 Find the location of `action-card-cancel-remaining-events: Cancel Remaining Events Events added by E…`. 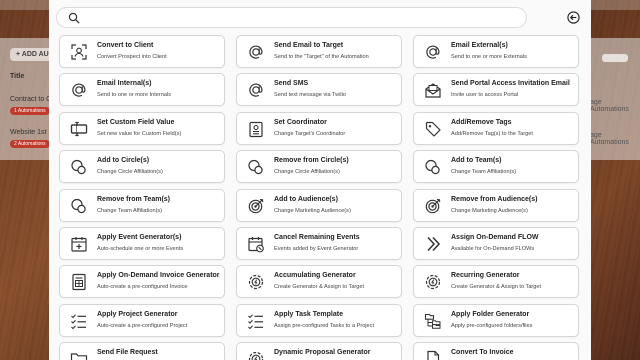

action-card-cancel-remaining-events: Cancel Remaining Events Events added by E… is located at coordinates (319, 243).